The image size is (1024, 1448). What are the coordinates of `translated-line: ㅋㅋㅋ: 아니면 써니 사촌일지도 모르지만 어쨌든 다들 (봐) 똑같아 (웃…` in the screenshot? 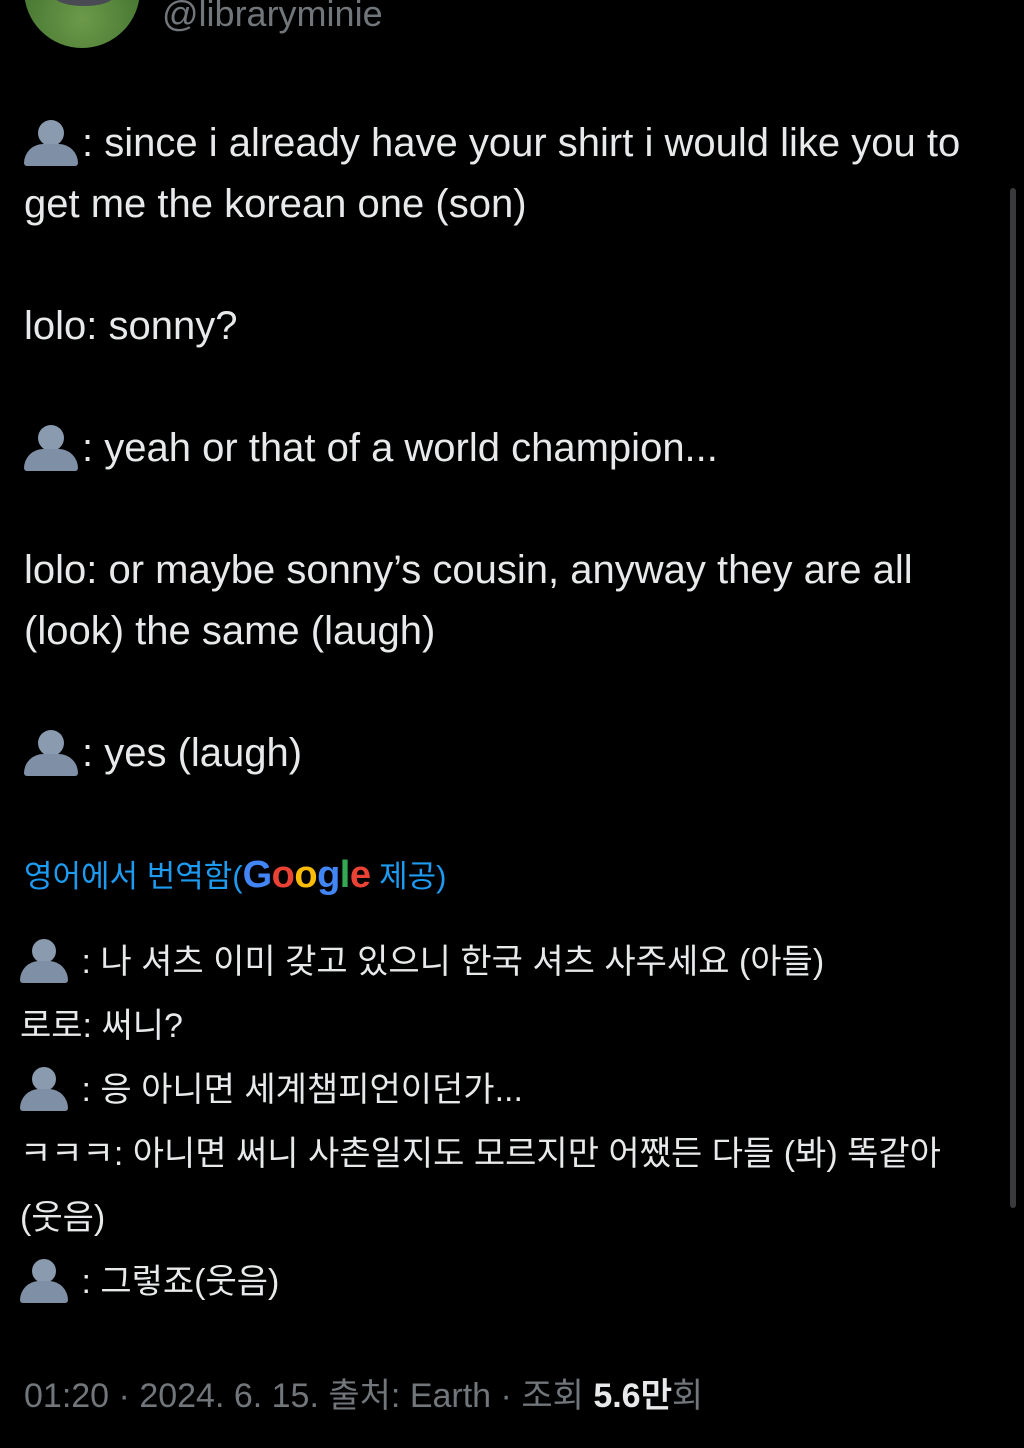 It's located at (480, 1186).